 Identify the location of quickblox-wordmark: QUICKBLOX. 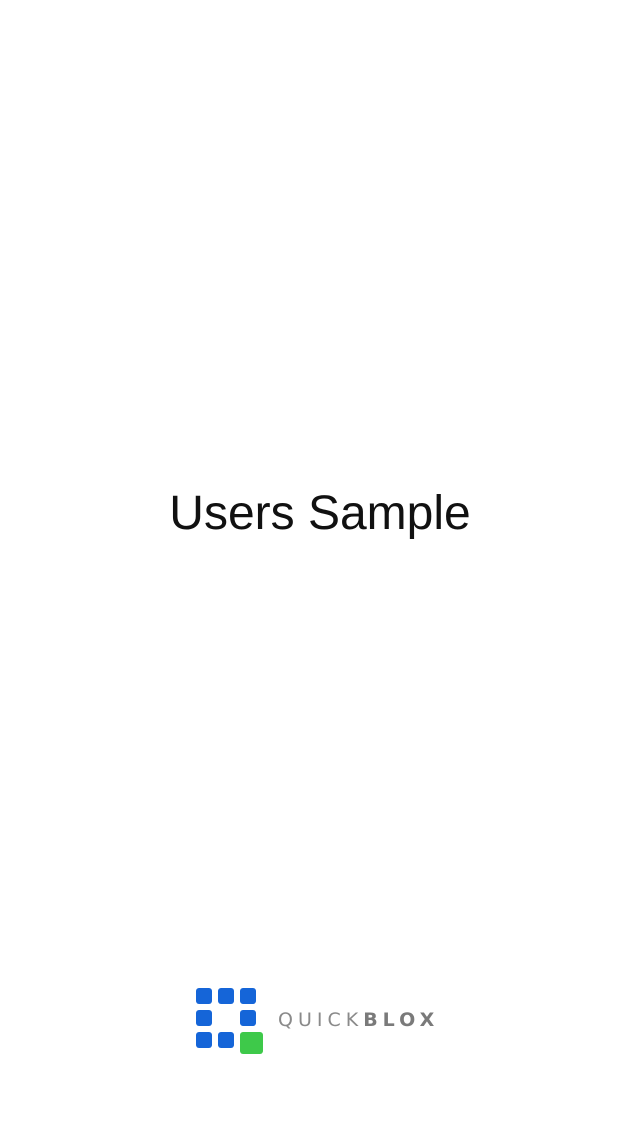
(358, 1020).